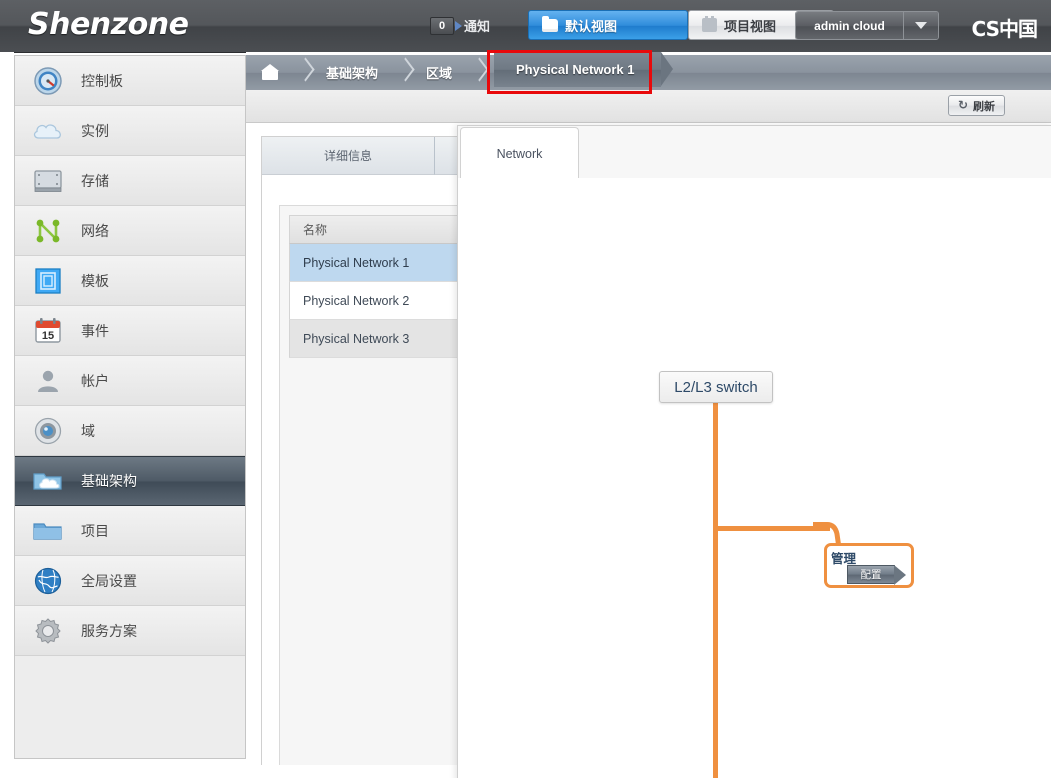 The height and width of the screenshot is (778, 1051). I want to click on network-tabstrip: Network, so click(754, 153).